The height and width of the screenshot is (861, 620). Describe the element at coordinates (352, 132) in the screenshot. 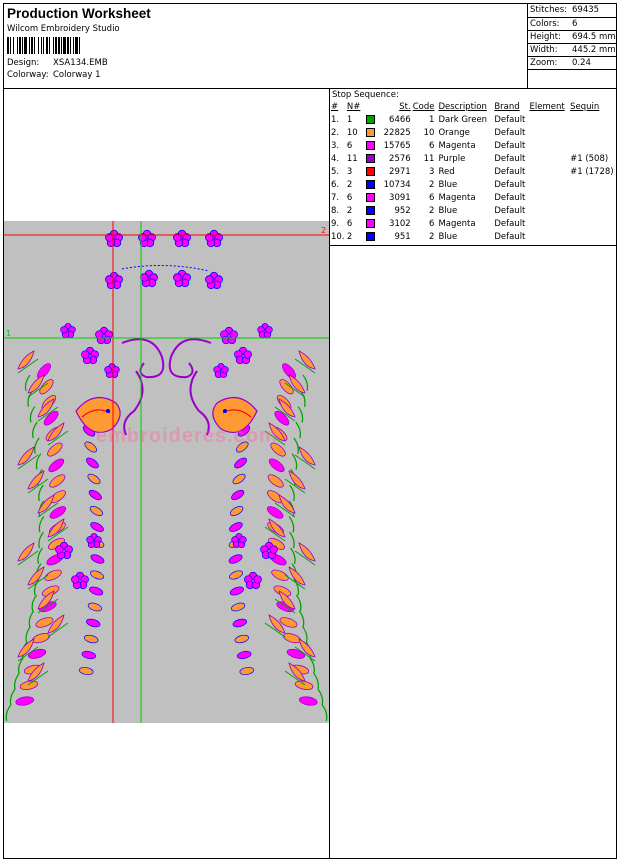

I see `row-needle: 10` at that location.